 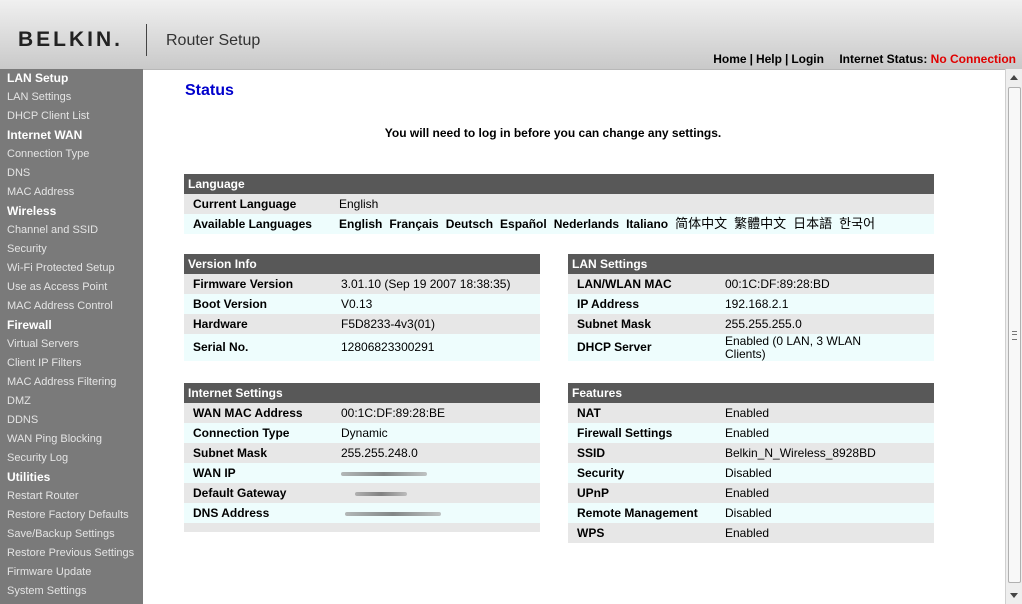 What do you see at coordinates (146, 40) in the screenshot?
I see `header-divider` at bounding box center [146, 40].